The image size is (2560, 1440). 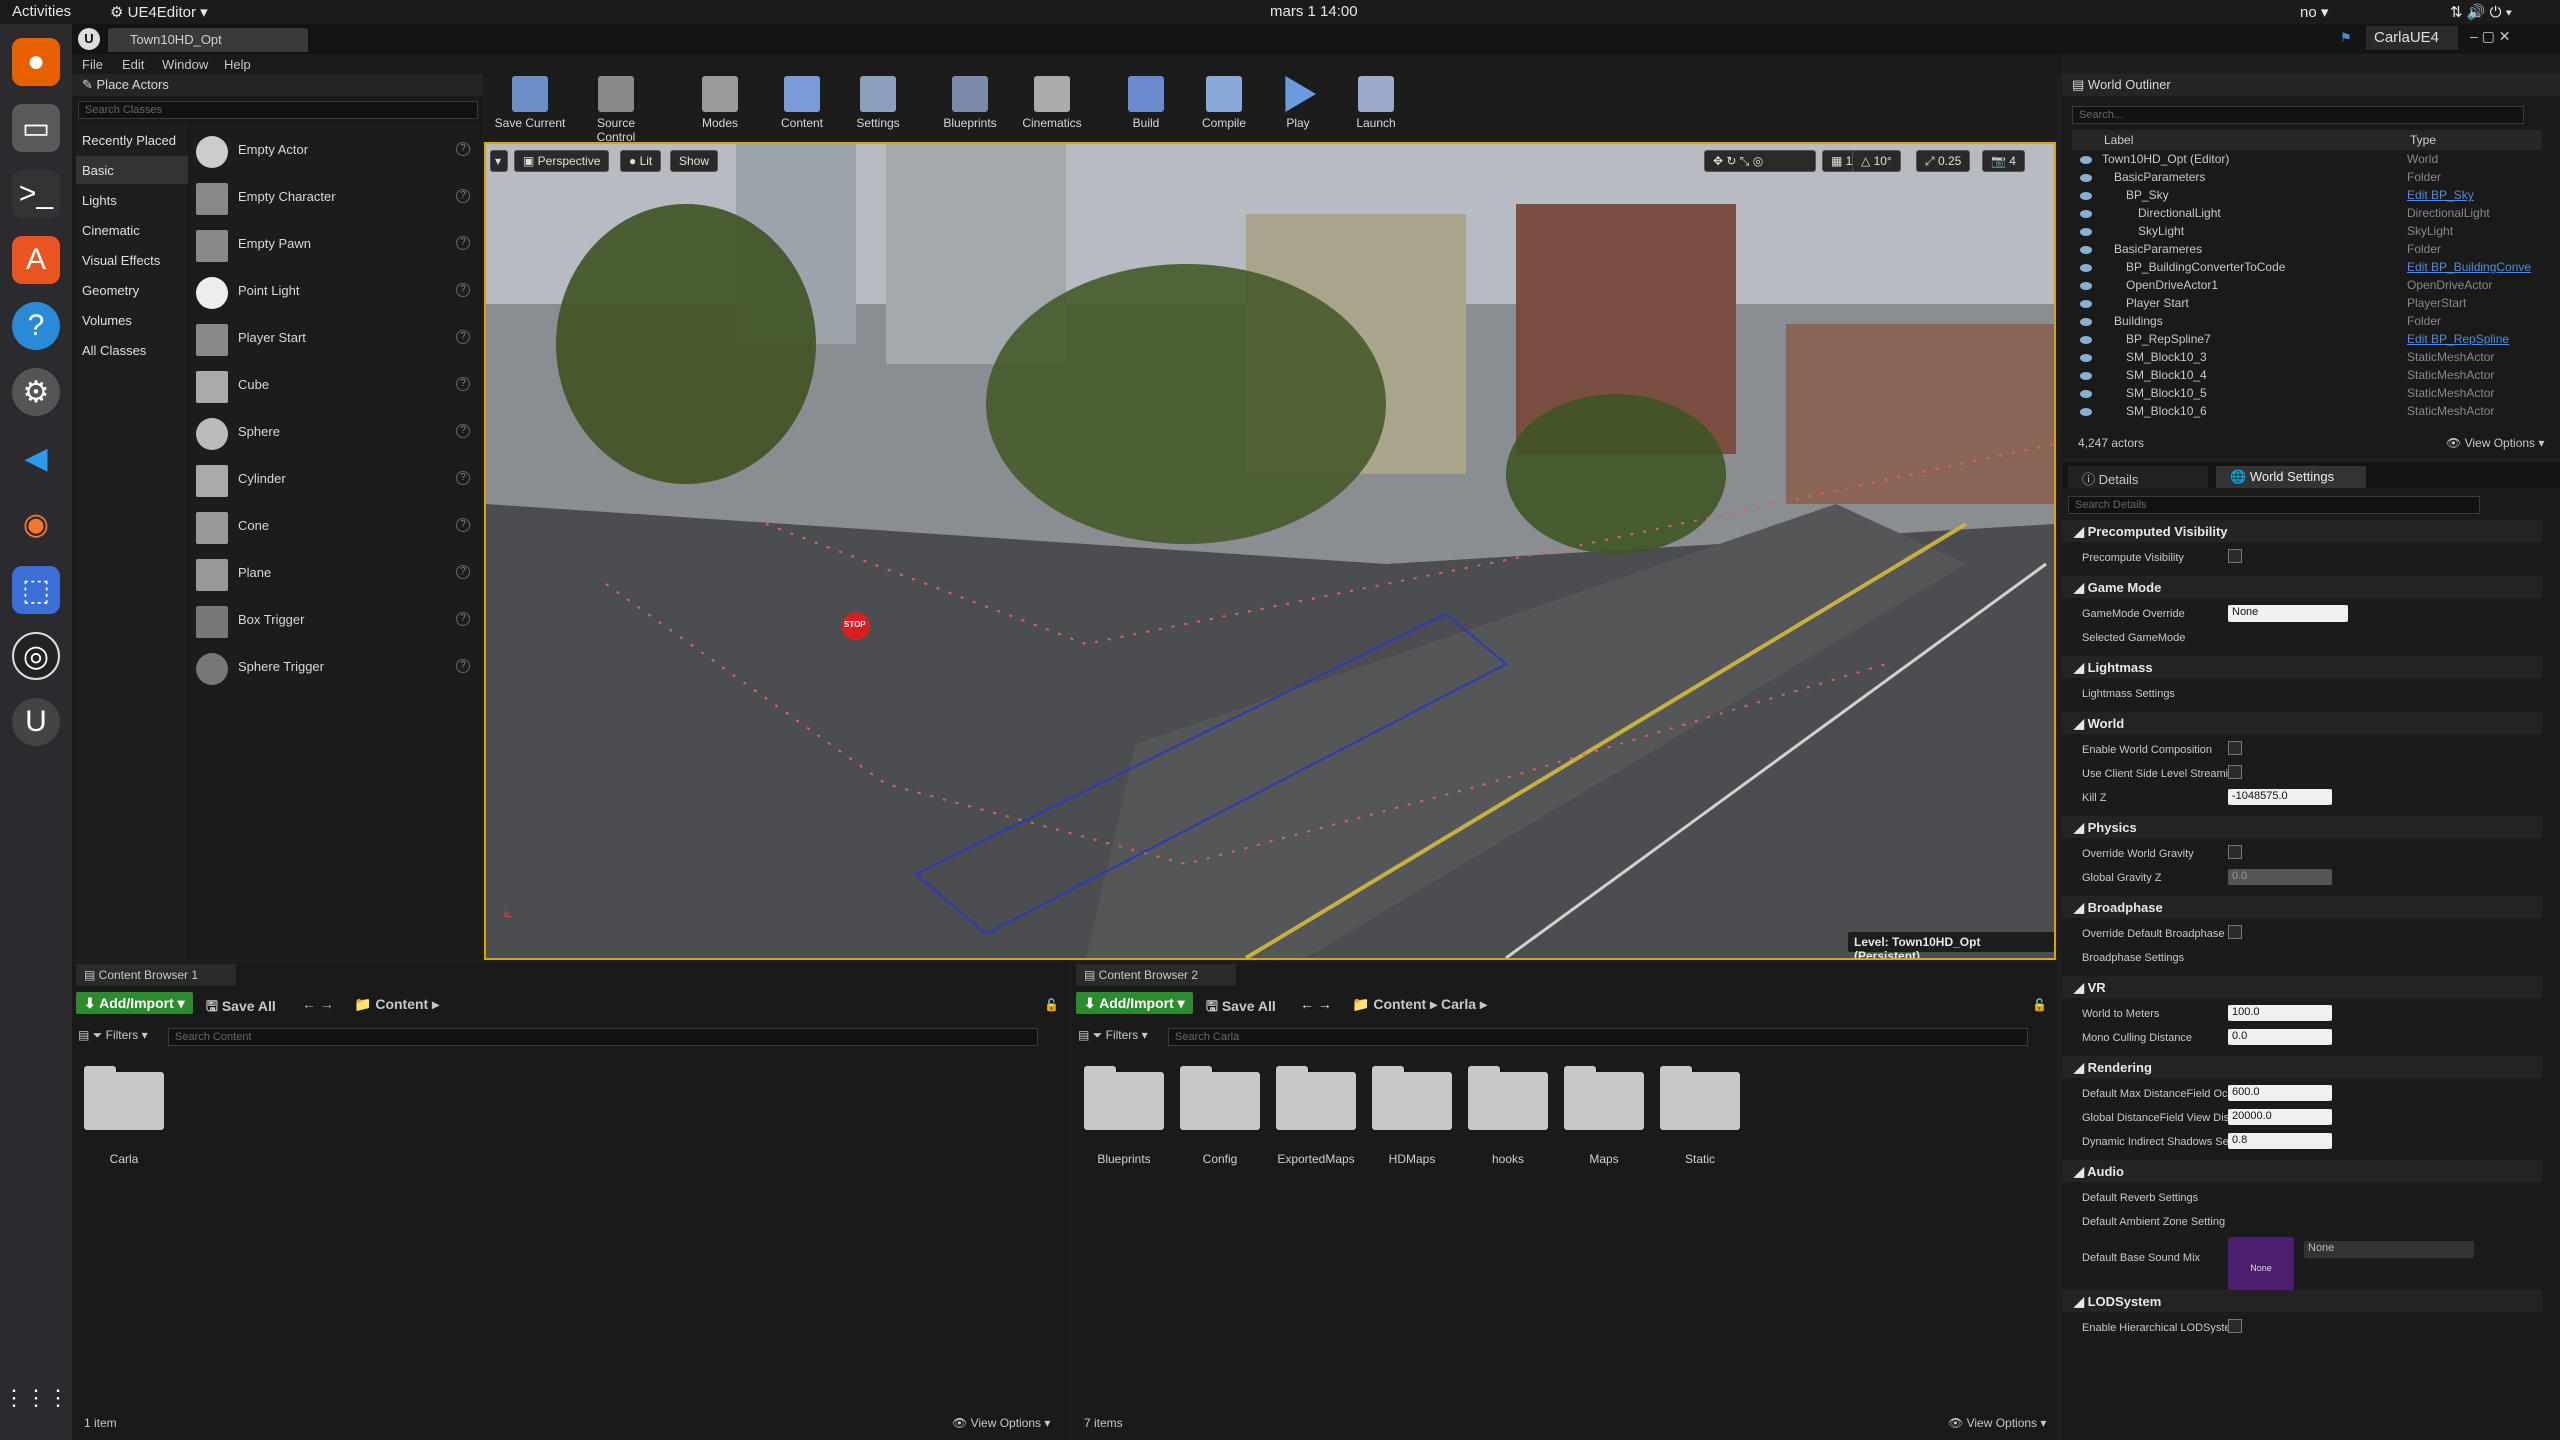 I want to click on settings-icon: ⚙, so click(x=36, y=392).